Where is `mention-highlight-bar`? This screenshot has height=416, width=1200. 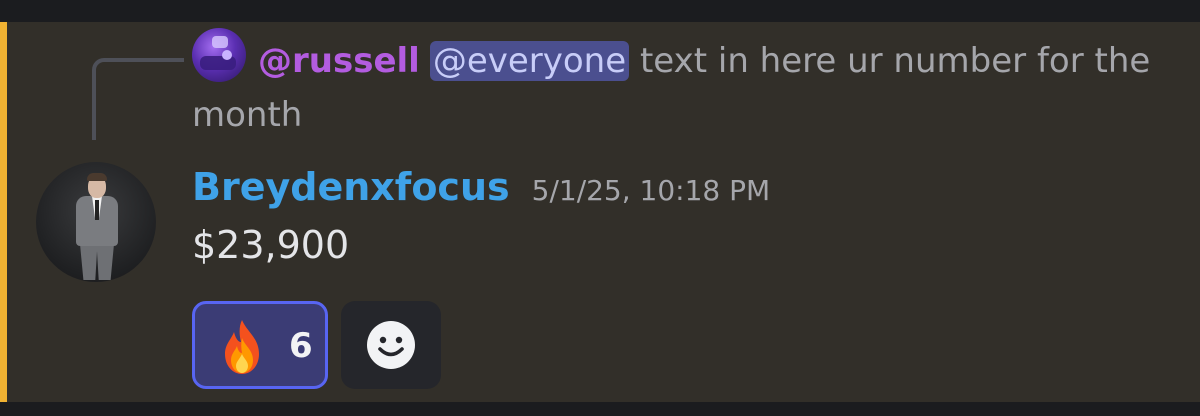 mention-highlight-bar is located at coordinates (3, 212).